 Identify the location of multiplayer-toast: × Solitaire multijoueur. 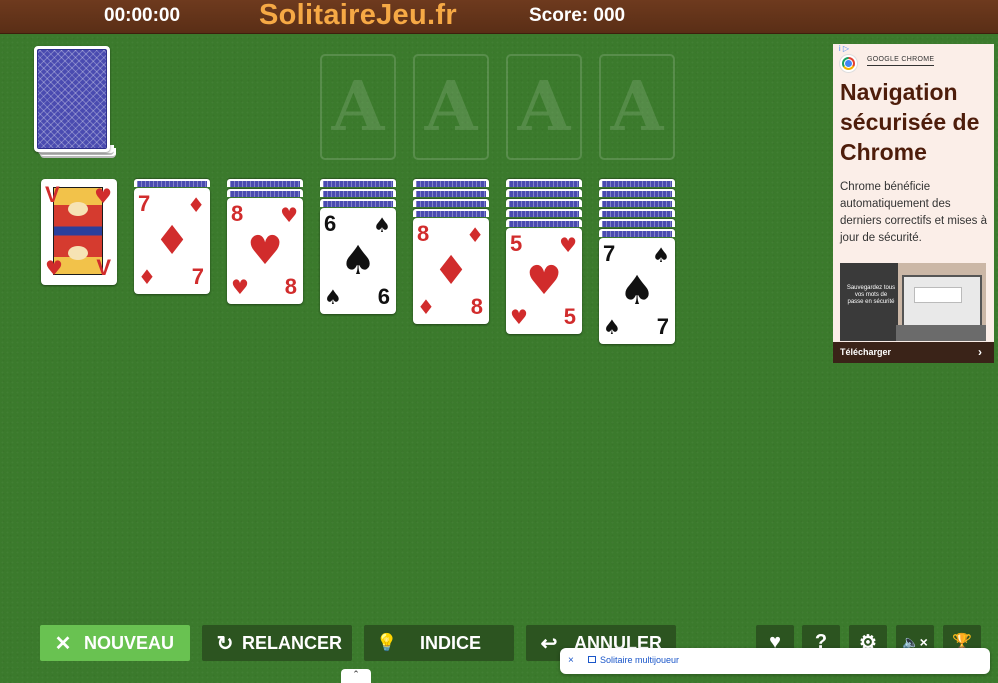
(775, 661).